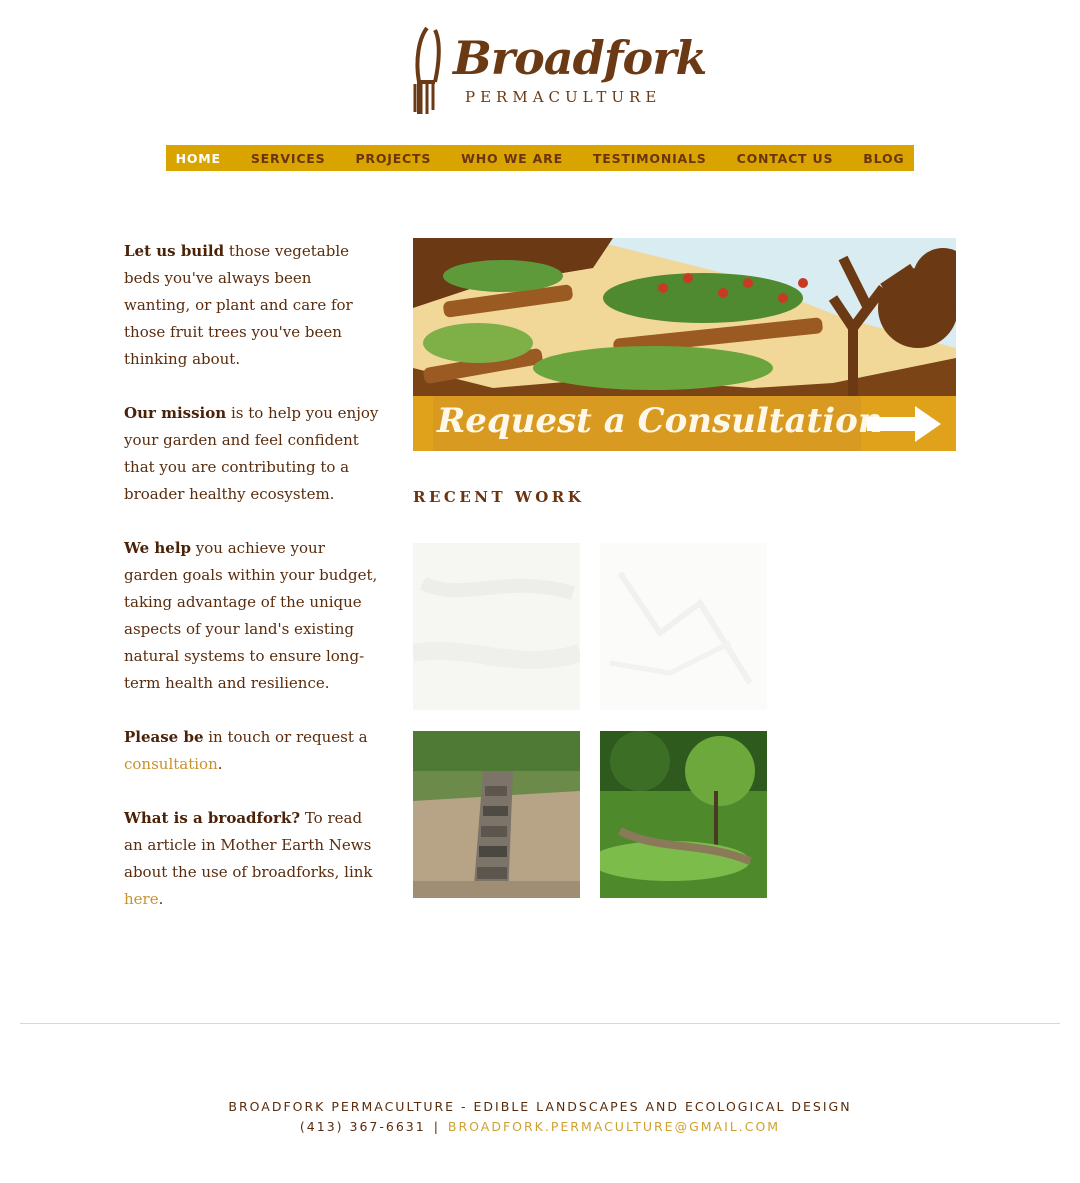 This screenshot has height=1183, width=1080. I want to click on intro-p1-lead: Let us build, so click(174, 251).